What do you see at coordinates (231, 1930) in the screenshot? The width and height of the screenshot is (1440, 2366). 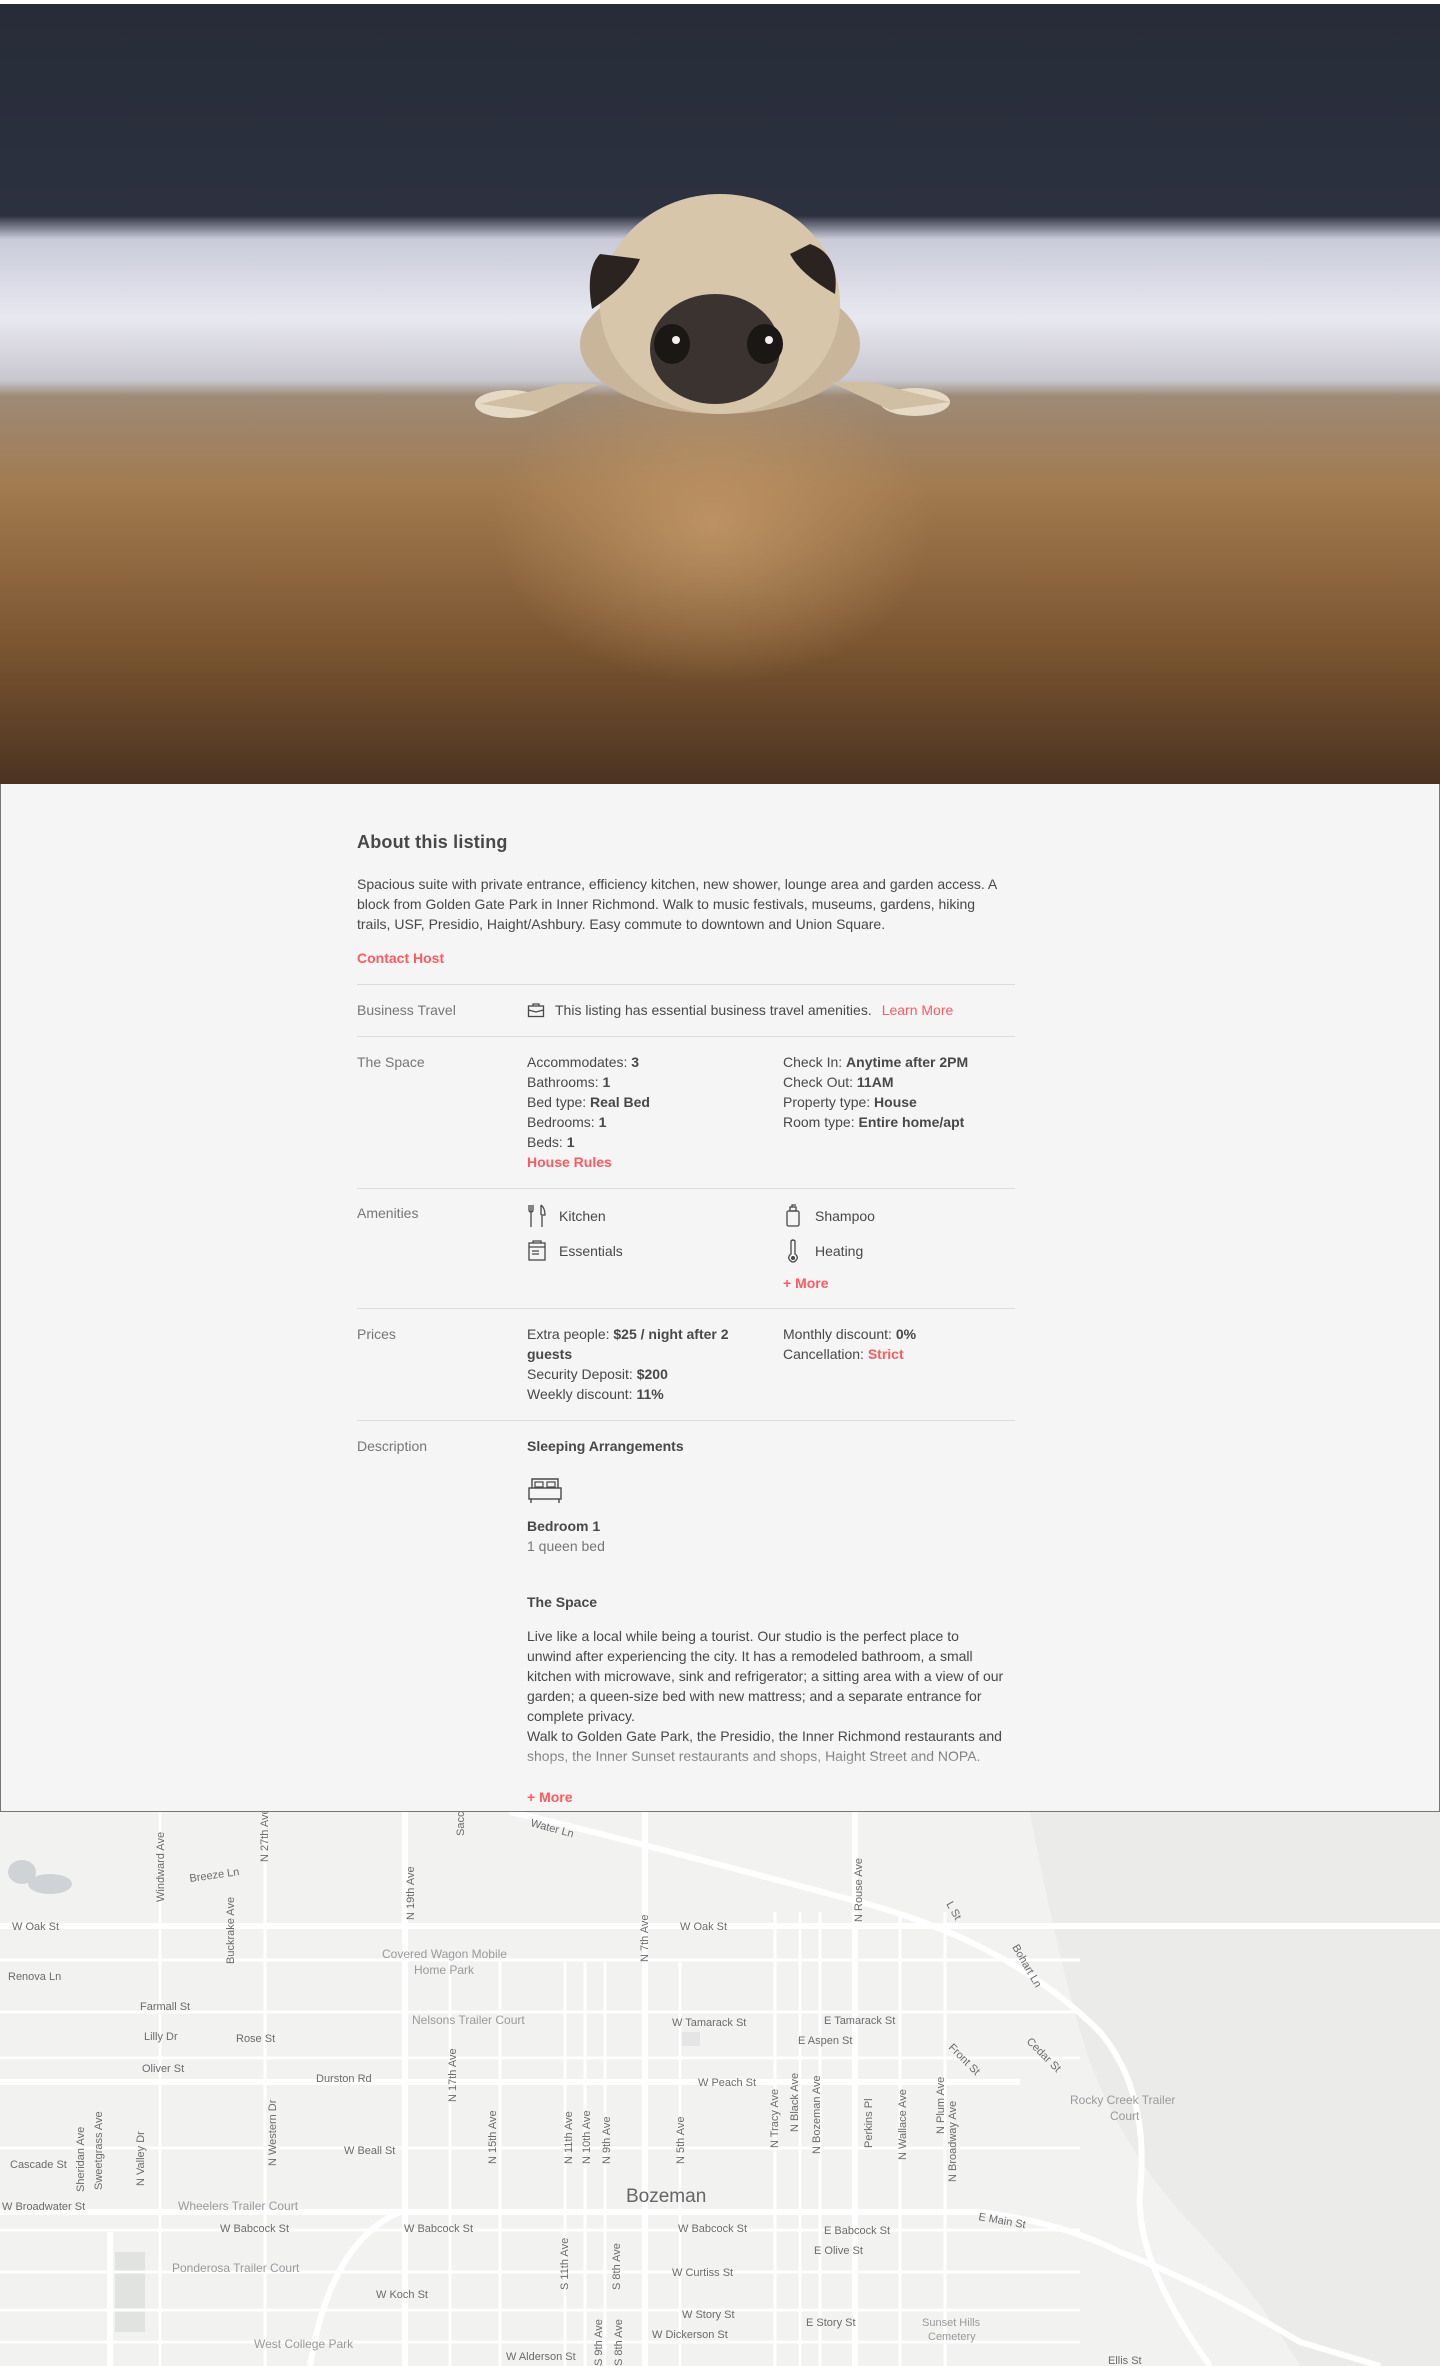 I see `map-label: Buckrake Ave` at bounding box center [231, 1930].